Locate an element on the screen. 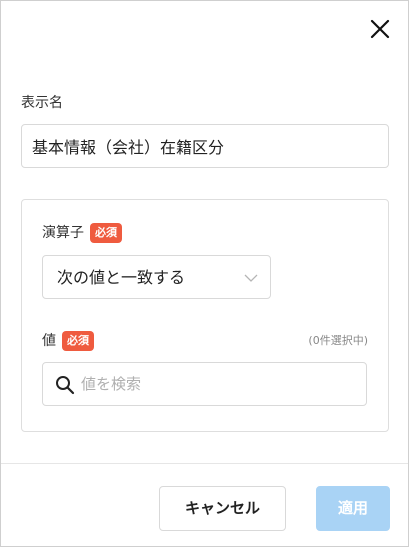 This screenshot has width=409, height=547. value-required-badge: 必須 is located at coordinates (78, 341).